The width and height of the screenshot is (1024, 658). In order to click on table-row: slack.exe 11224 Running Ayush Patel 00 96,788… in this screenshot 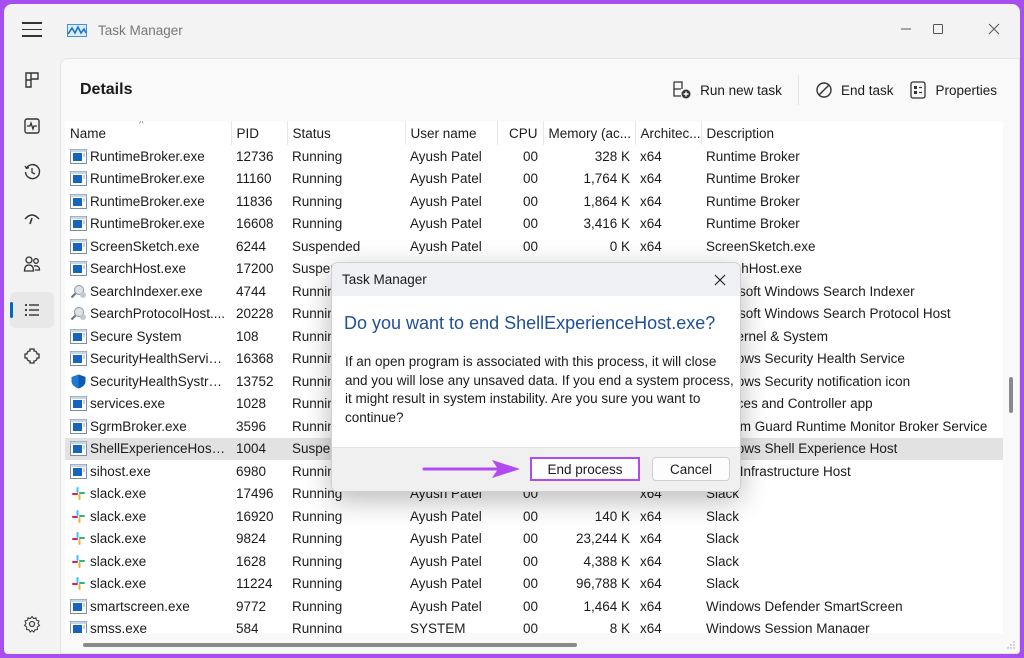, I will do `click(534, 584)`.